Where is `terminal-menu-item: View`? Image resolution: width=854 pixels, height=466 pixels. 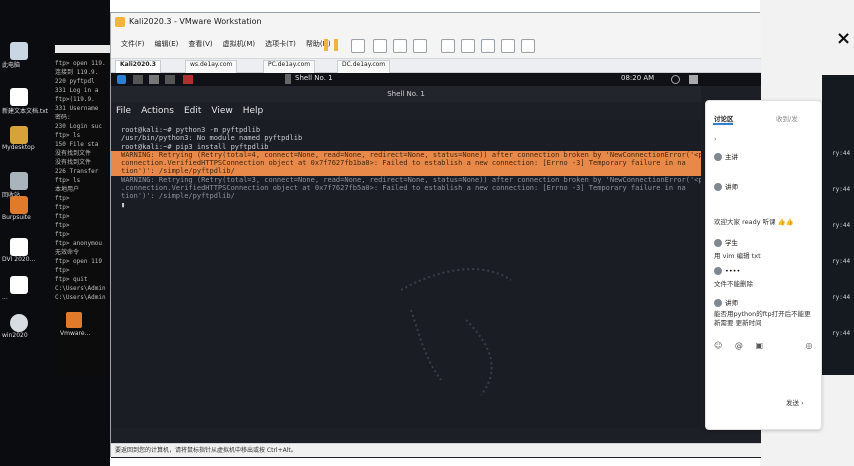 terminal-menu-item: View is located at coordinates (221, 111).